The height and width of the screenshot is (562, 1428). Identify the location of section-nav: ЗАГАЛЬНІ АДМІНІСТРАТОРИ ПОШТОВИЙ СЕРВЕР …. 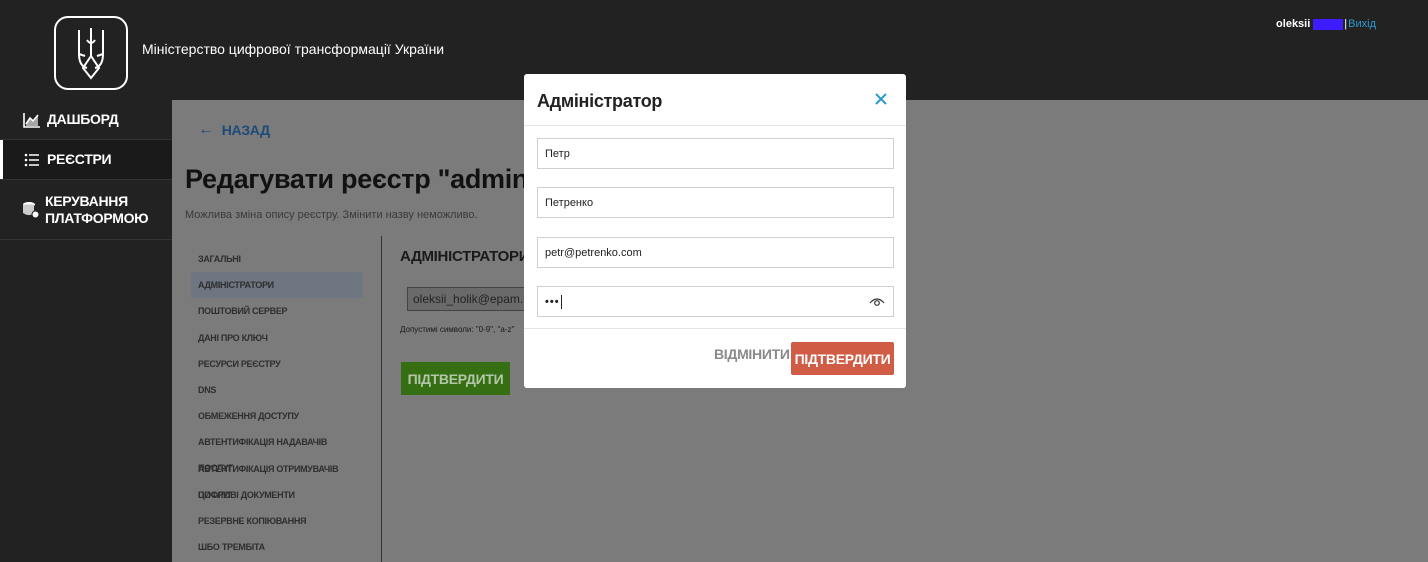
(277, 403).